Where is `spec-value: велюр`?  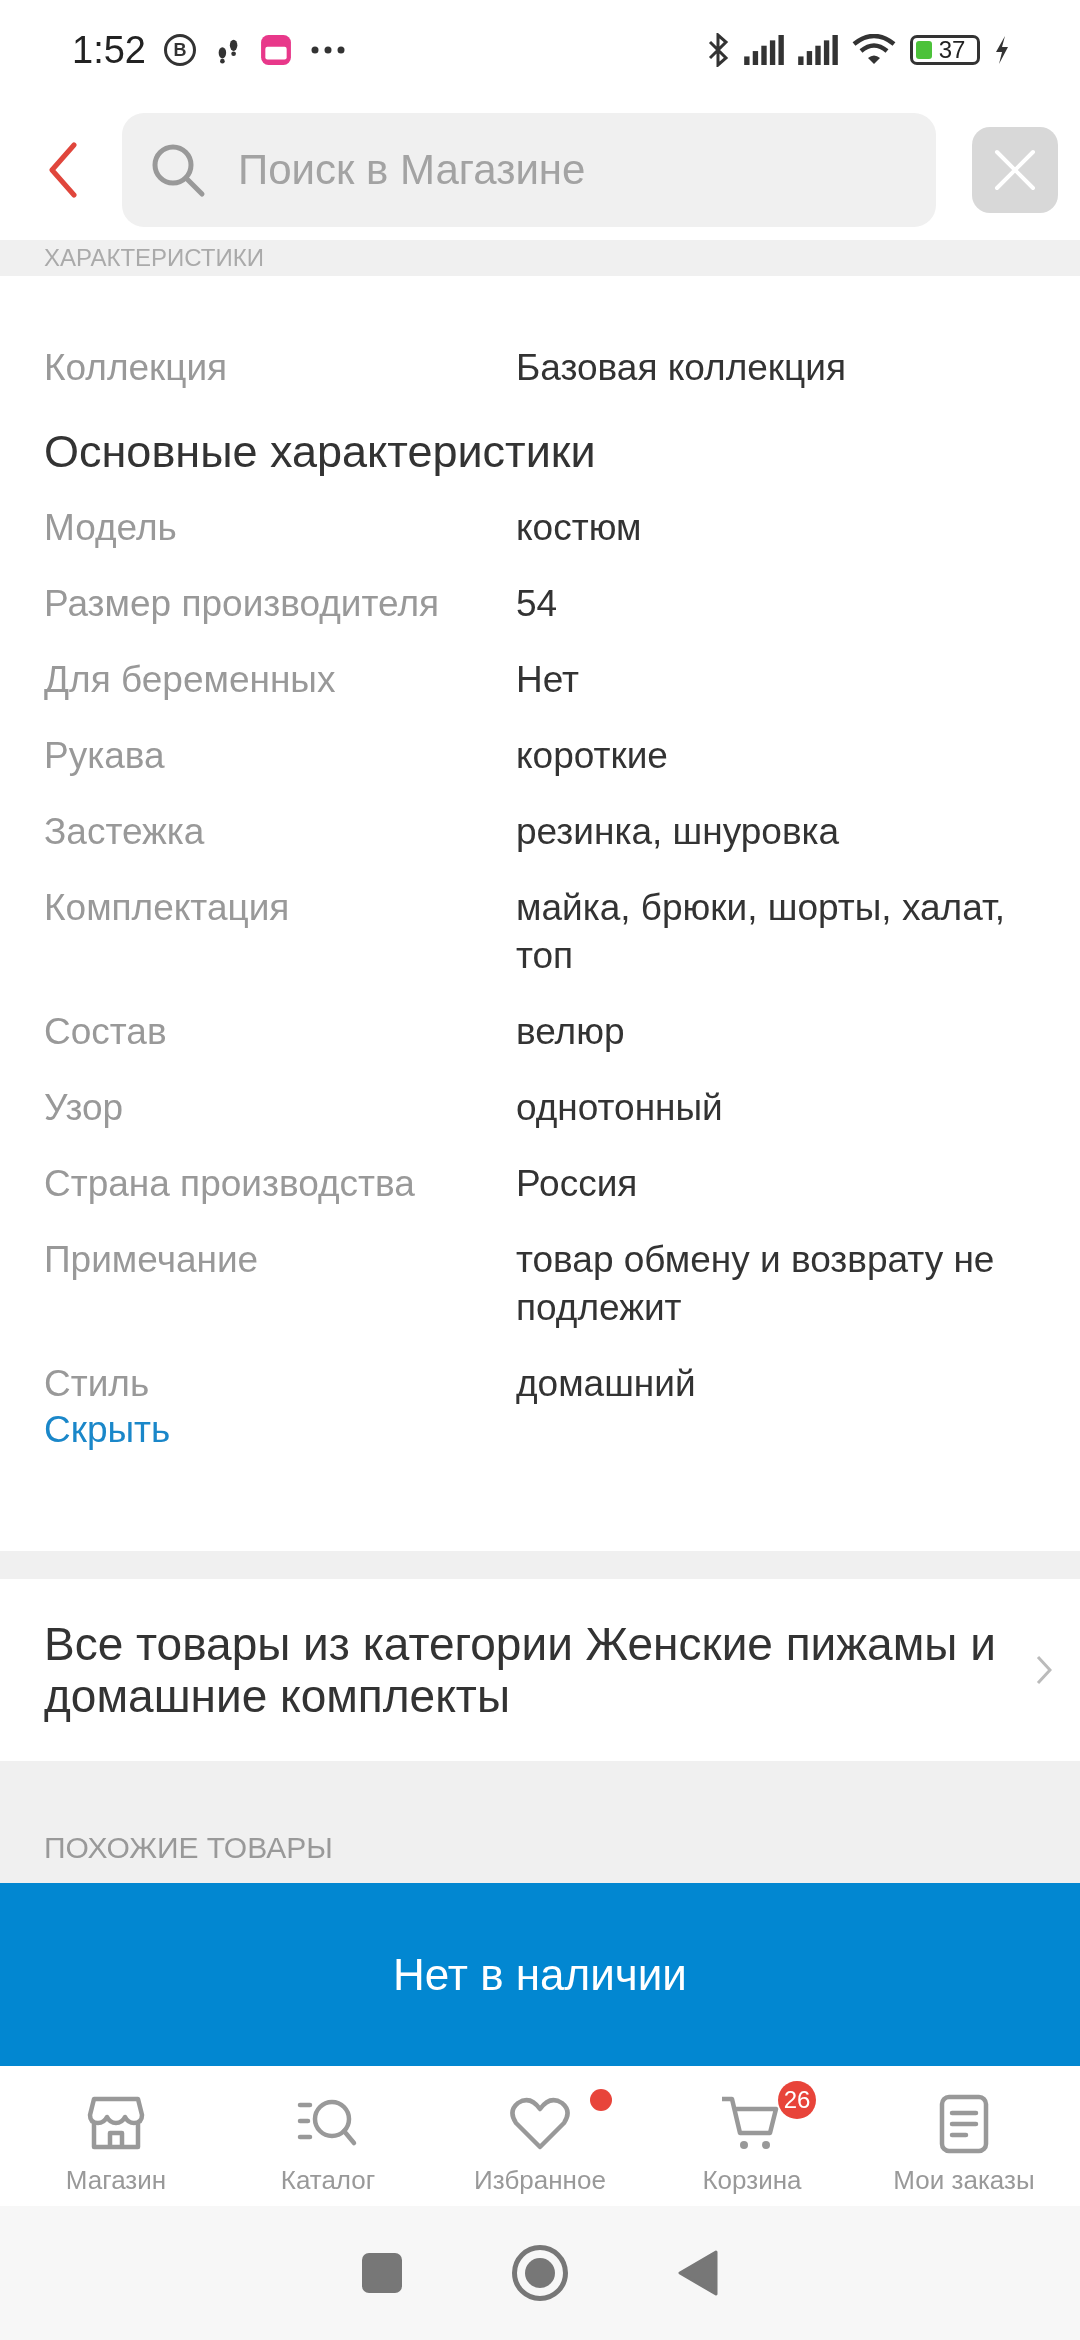 spec-value: велюр is located at coordinates (571, 1032).